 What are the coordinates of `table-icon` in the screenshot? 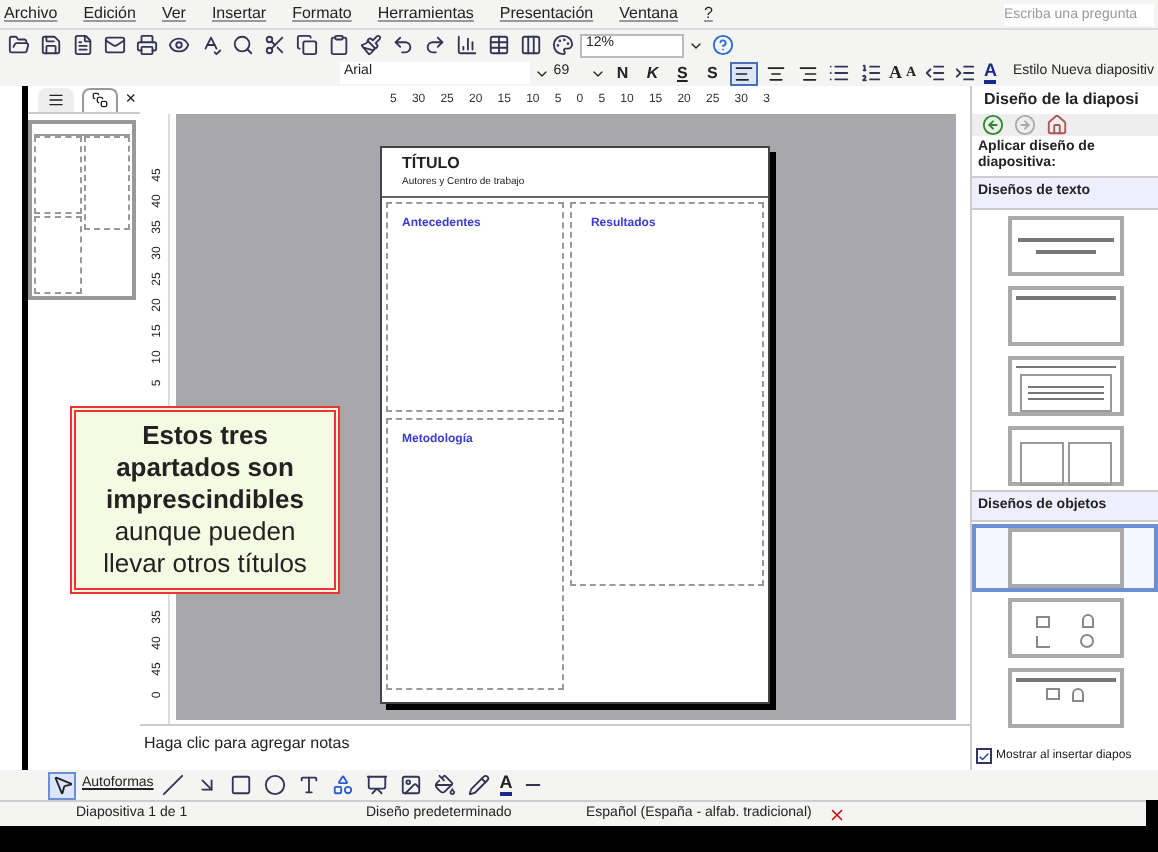 It's located at (498, 45).